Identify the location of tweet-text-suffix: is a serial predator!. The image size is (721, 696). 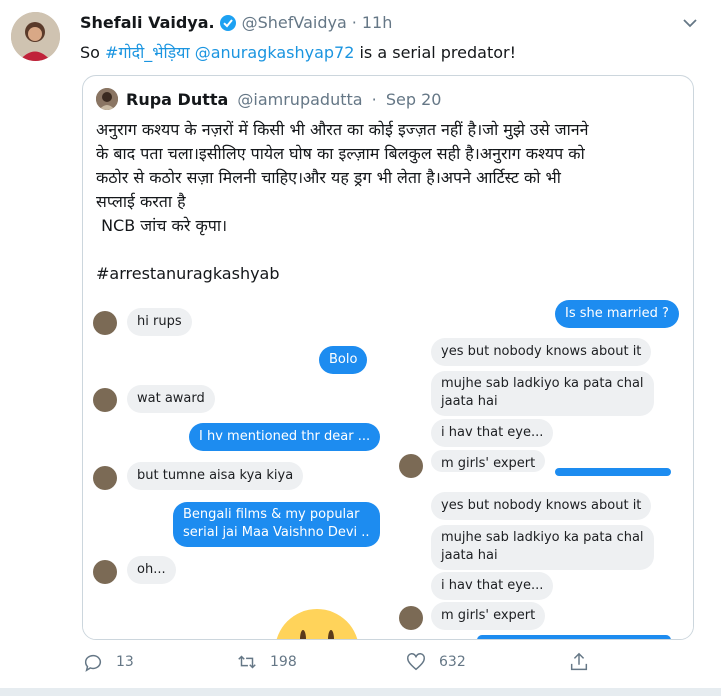
(435, 52).